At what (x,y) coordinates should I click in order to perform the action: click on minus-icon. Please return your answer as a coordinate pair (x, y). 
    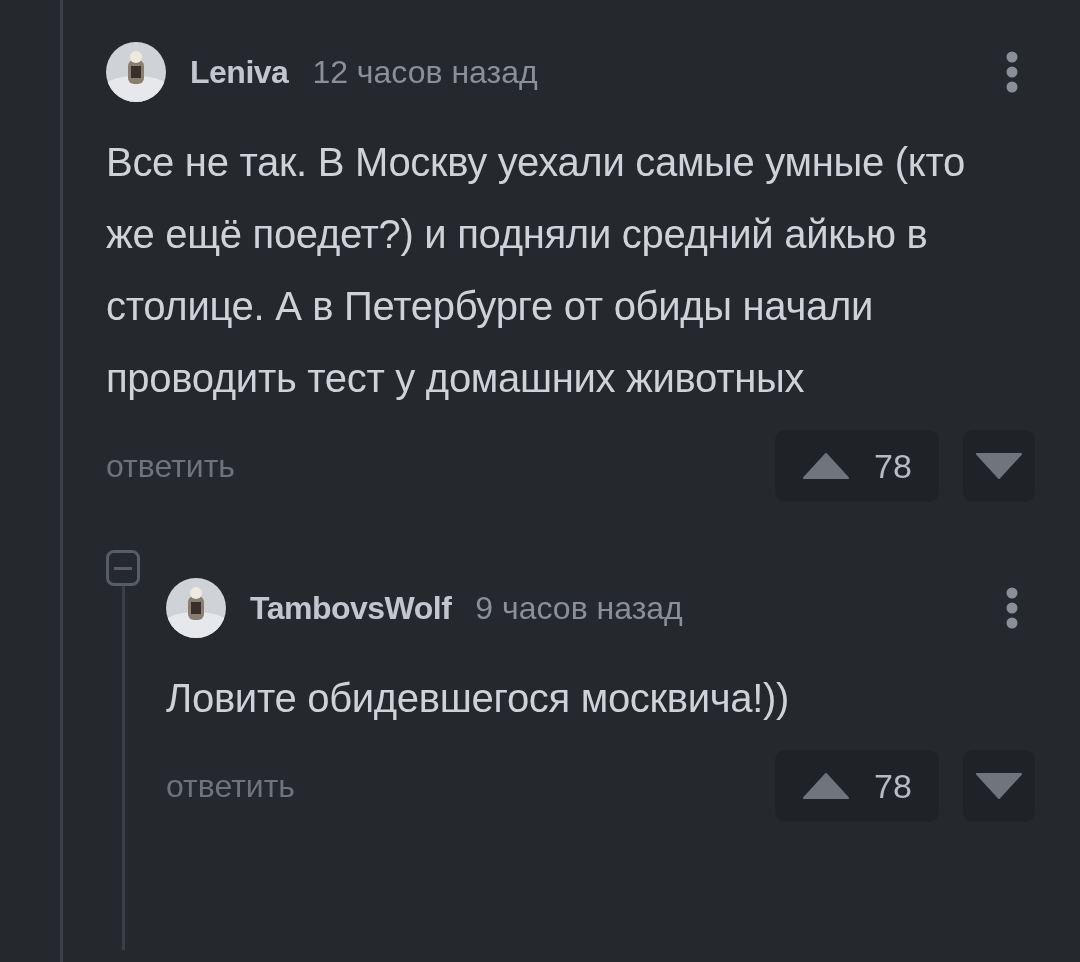
    Looking at the image, I should click on (123, 568).